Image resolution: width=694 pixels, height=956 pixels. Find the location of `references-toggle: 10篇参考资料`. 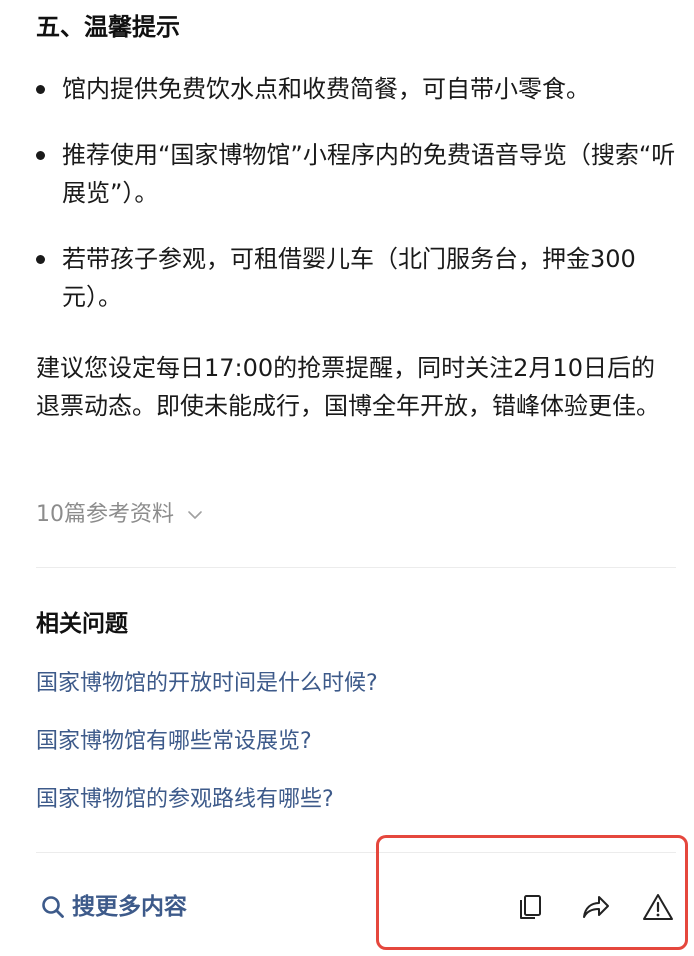

references-toggle: 10篇参考资料 is located at coordinates (120, 515).